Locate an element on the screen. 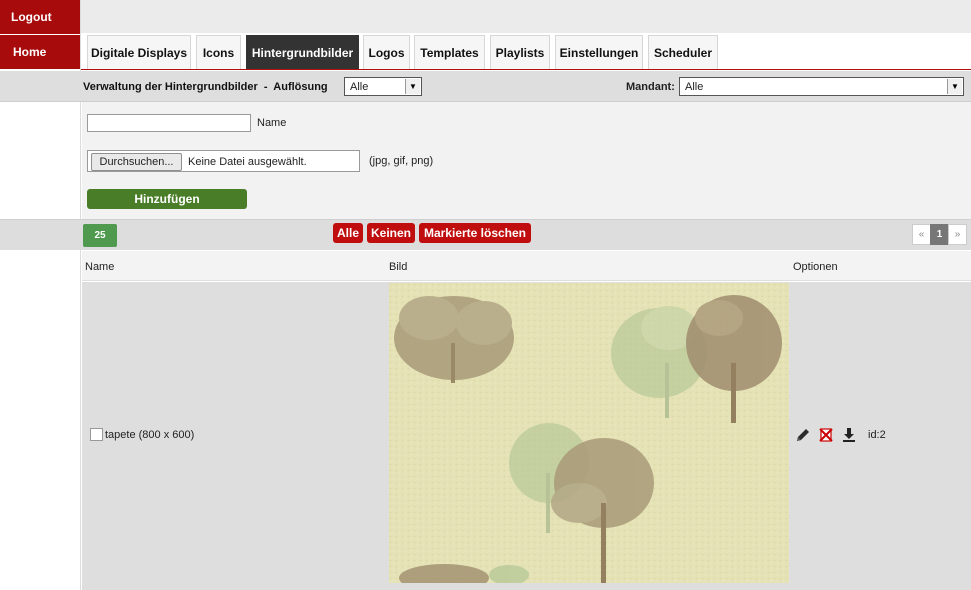 Image resolution: width=971 pixels, height=590 pixels. resolution-select: Alle ▼ is located at coordinates (383, 86).